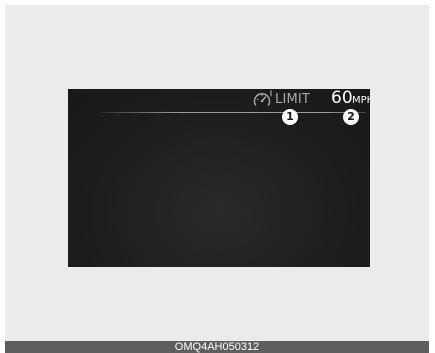 The image size is (435, 353). I want to click on caption-bar: OMQ4AH050312, so click(217, 347).